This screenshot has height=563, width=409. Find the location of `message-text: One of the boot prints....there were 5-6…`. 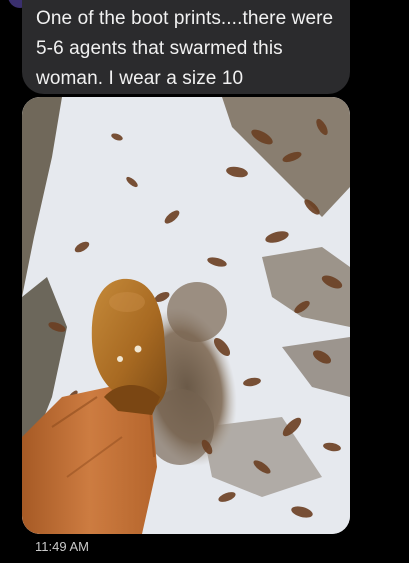

message-text: One of the boot prints....there were 5-6… is located at coordinates (185, 48).